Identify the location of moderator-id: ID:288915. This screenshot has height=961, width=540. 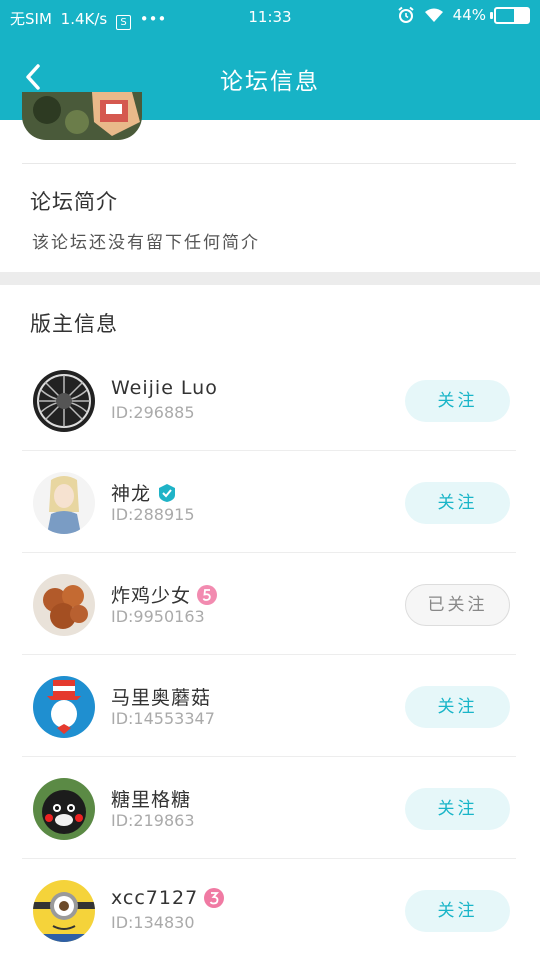
(153, 514).